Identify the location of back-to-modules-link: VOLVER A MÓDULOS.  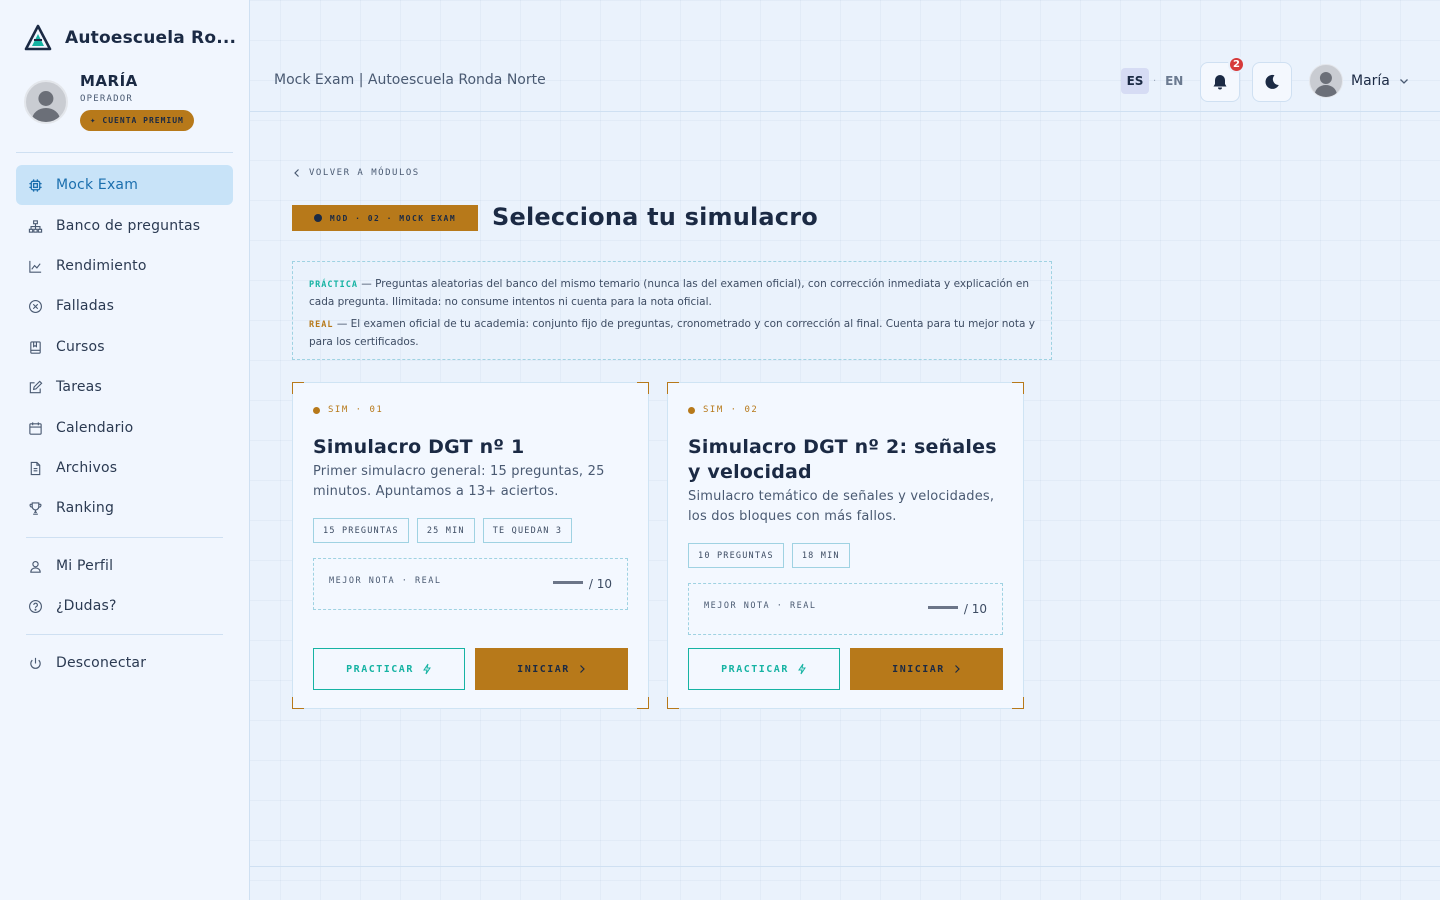
(356, 173).